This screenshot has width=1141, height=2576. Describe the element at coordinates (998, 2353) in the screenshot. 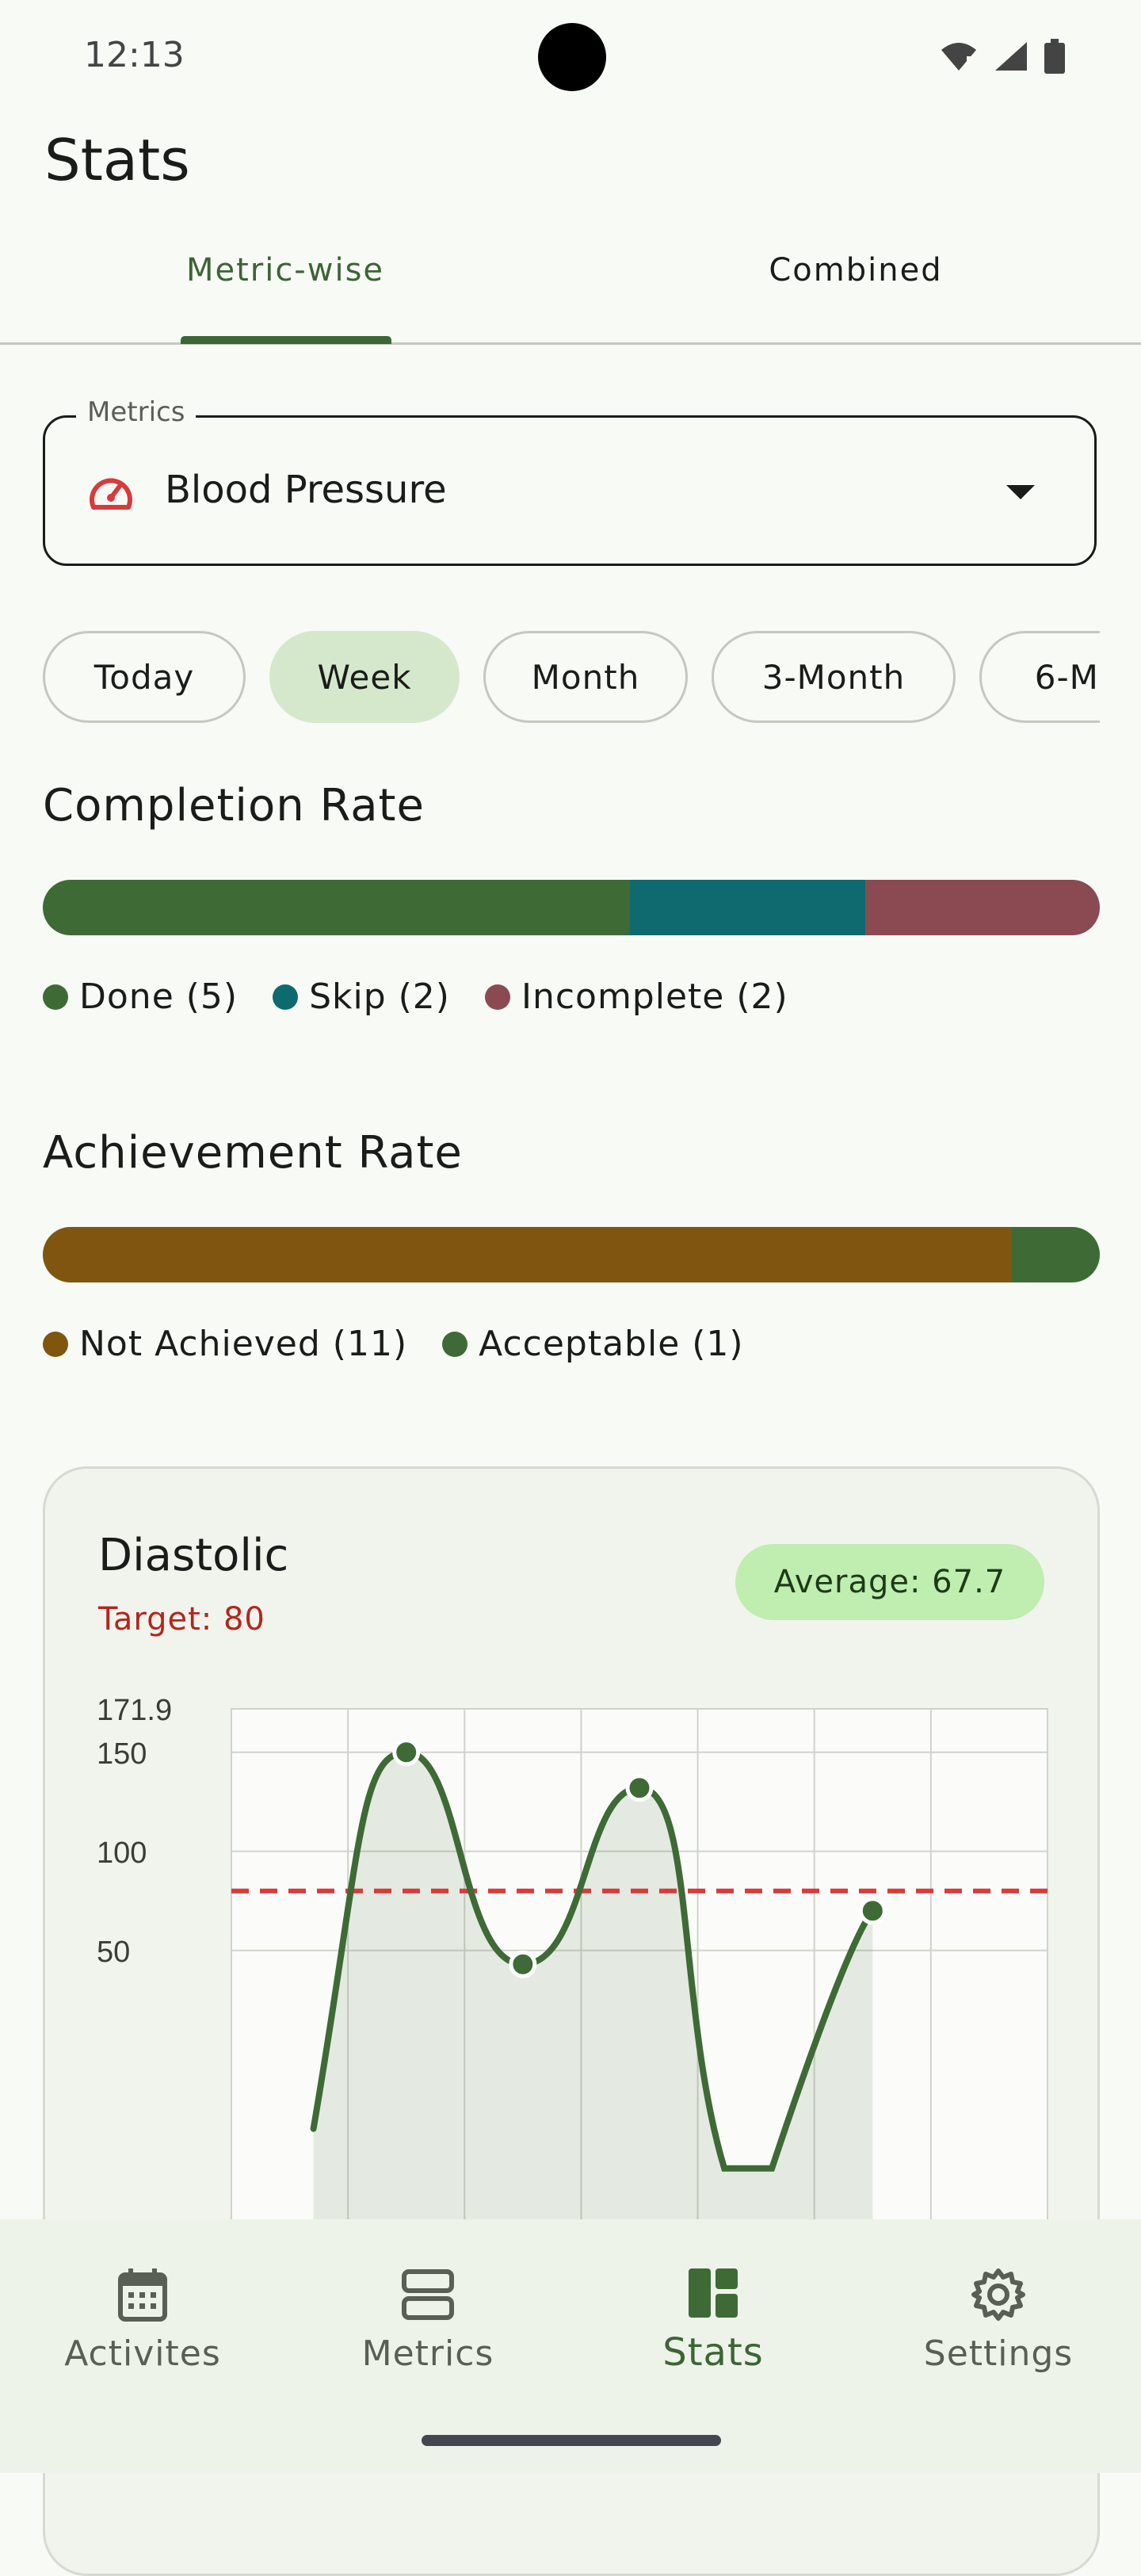

I see `nav-label-settings: Settings` at that location.